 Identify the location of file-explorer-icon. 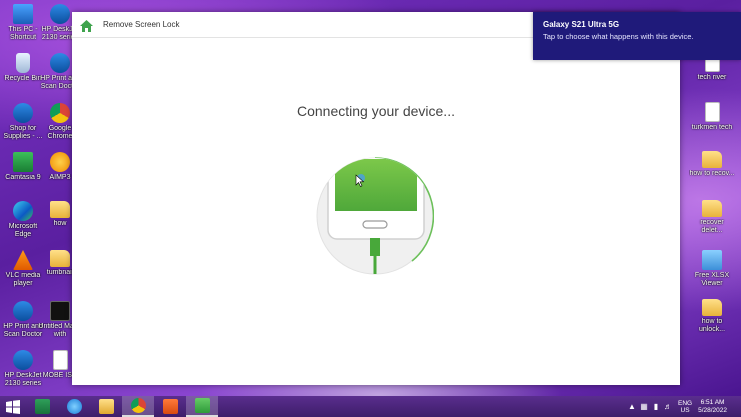
(106, 406).